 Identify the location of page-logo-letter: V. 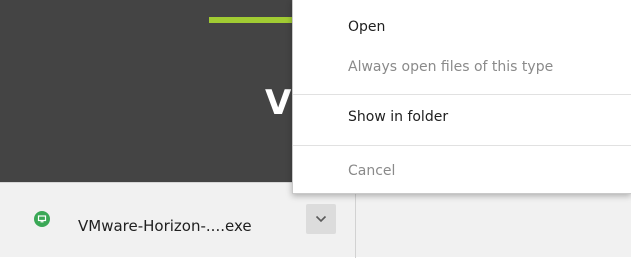
(278, 103).